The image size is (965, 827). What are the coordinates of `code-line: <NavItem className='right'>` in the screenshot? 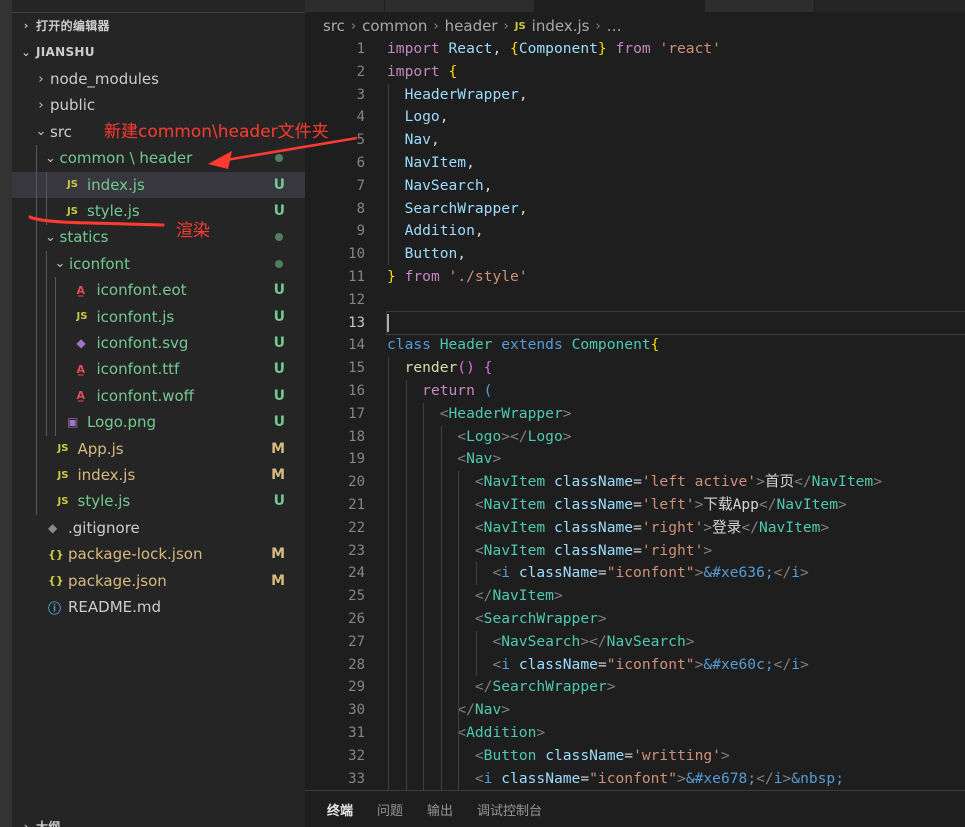 It's located at (676, 551).